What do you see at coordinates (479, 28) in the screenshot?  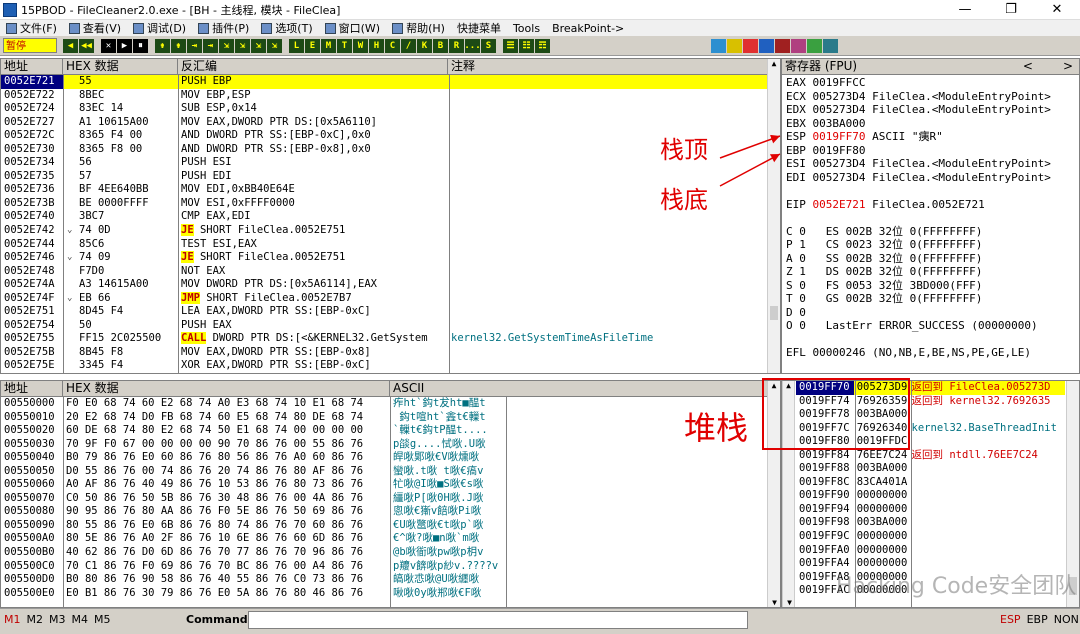 I see `menu-item-7: 快捷菜单` at bounding box center [479, 28].